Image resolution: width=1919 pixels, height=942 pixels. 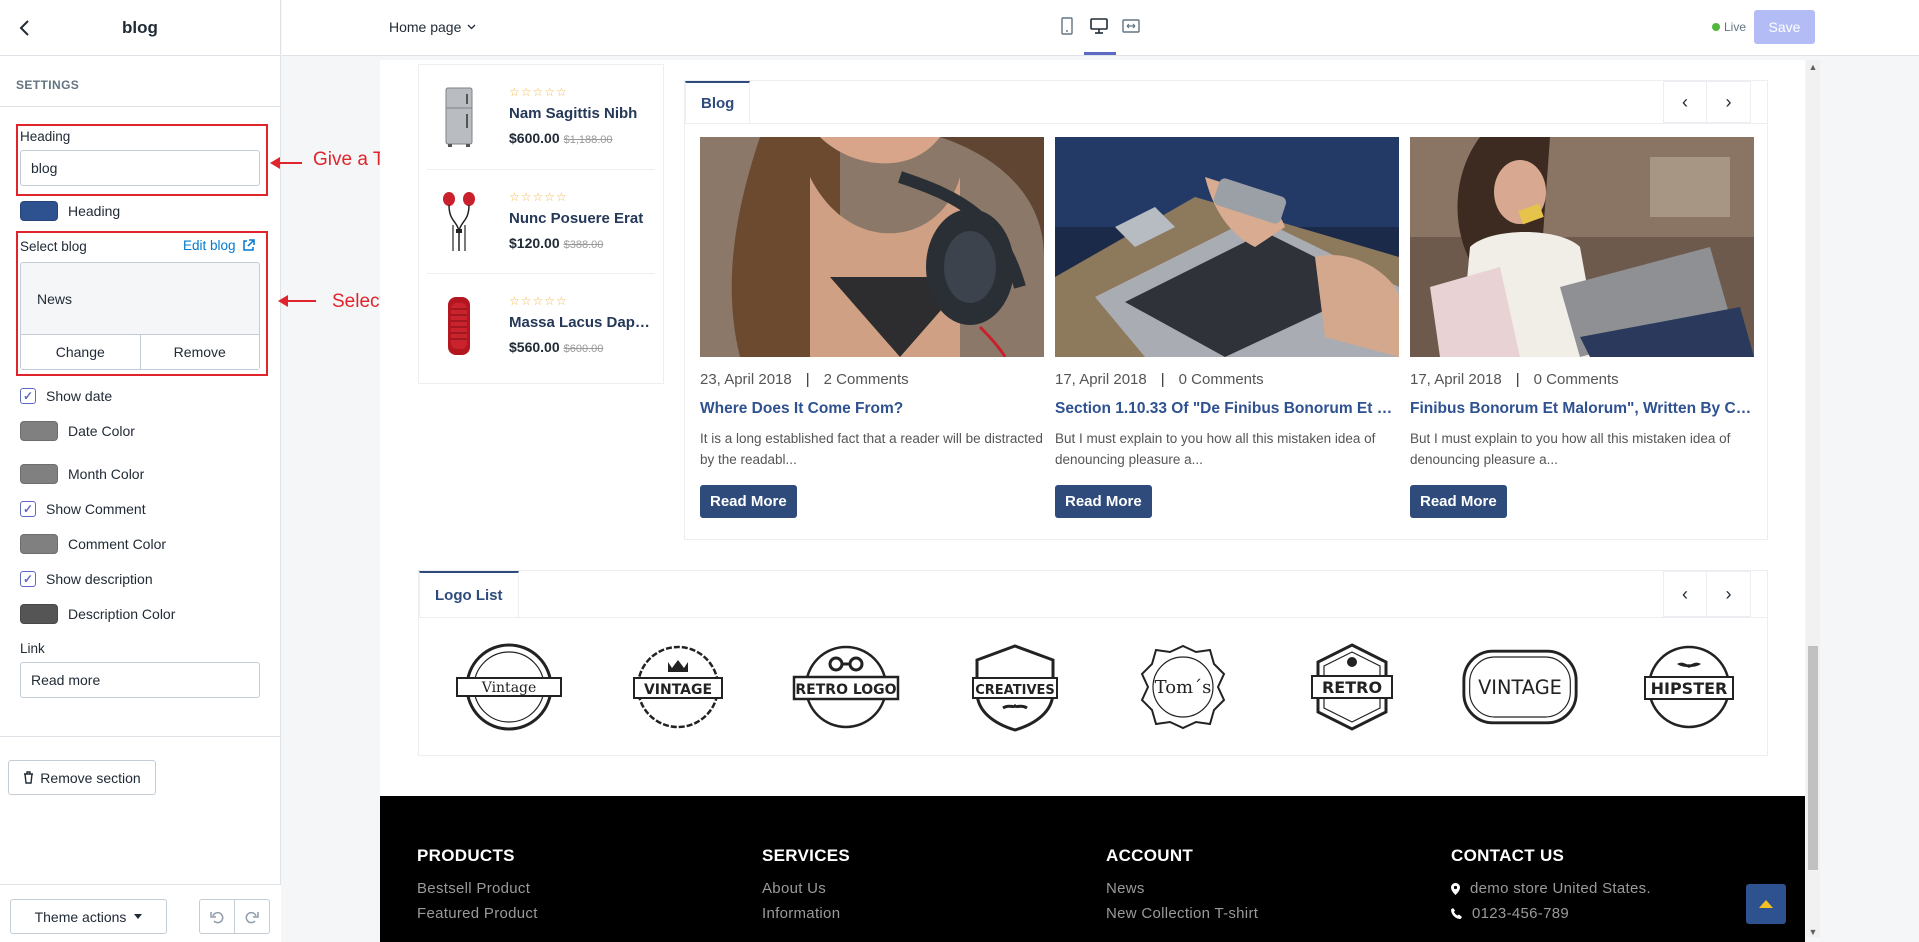 I want to click on mobile-view-icon, so click(x=1067, y=26).